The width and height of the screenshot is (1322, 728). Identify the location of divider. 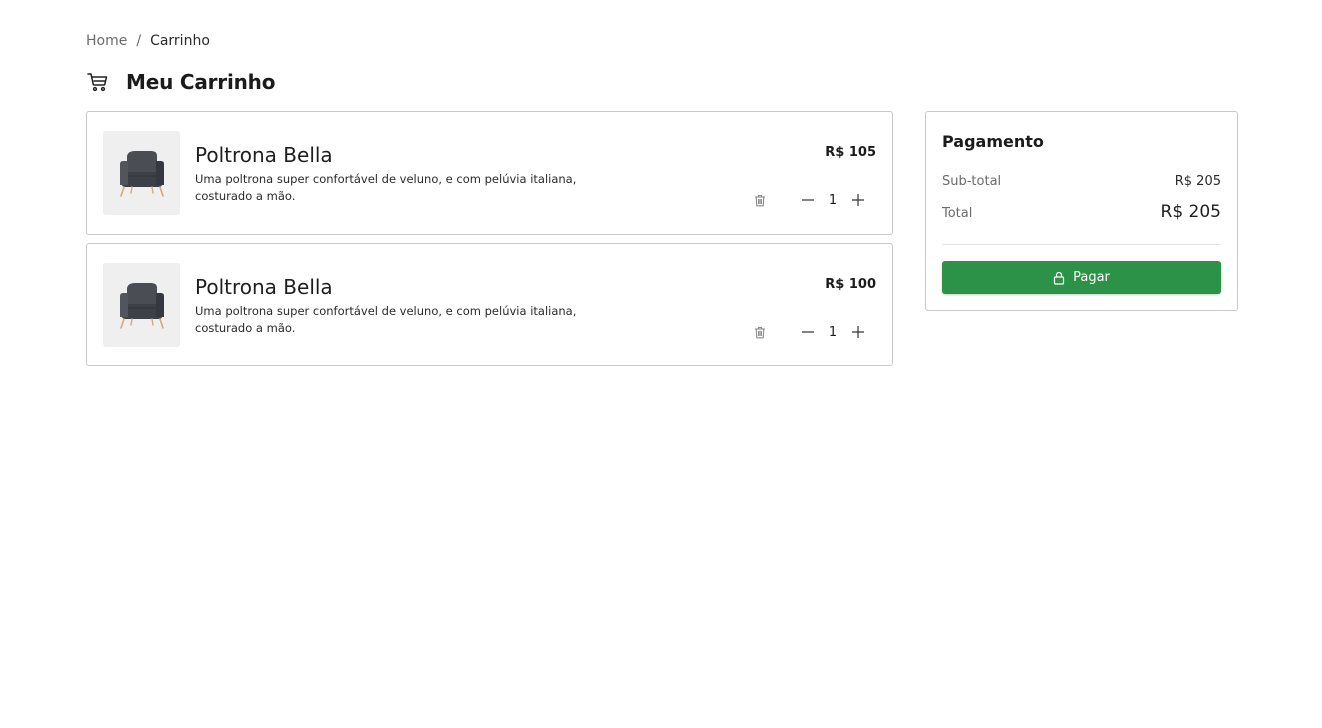
(1081, 244).